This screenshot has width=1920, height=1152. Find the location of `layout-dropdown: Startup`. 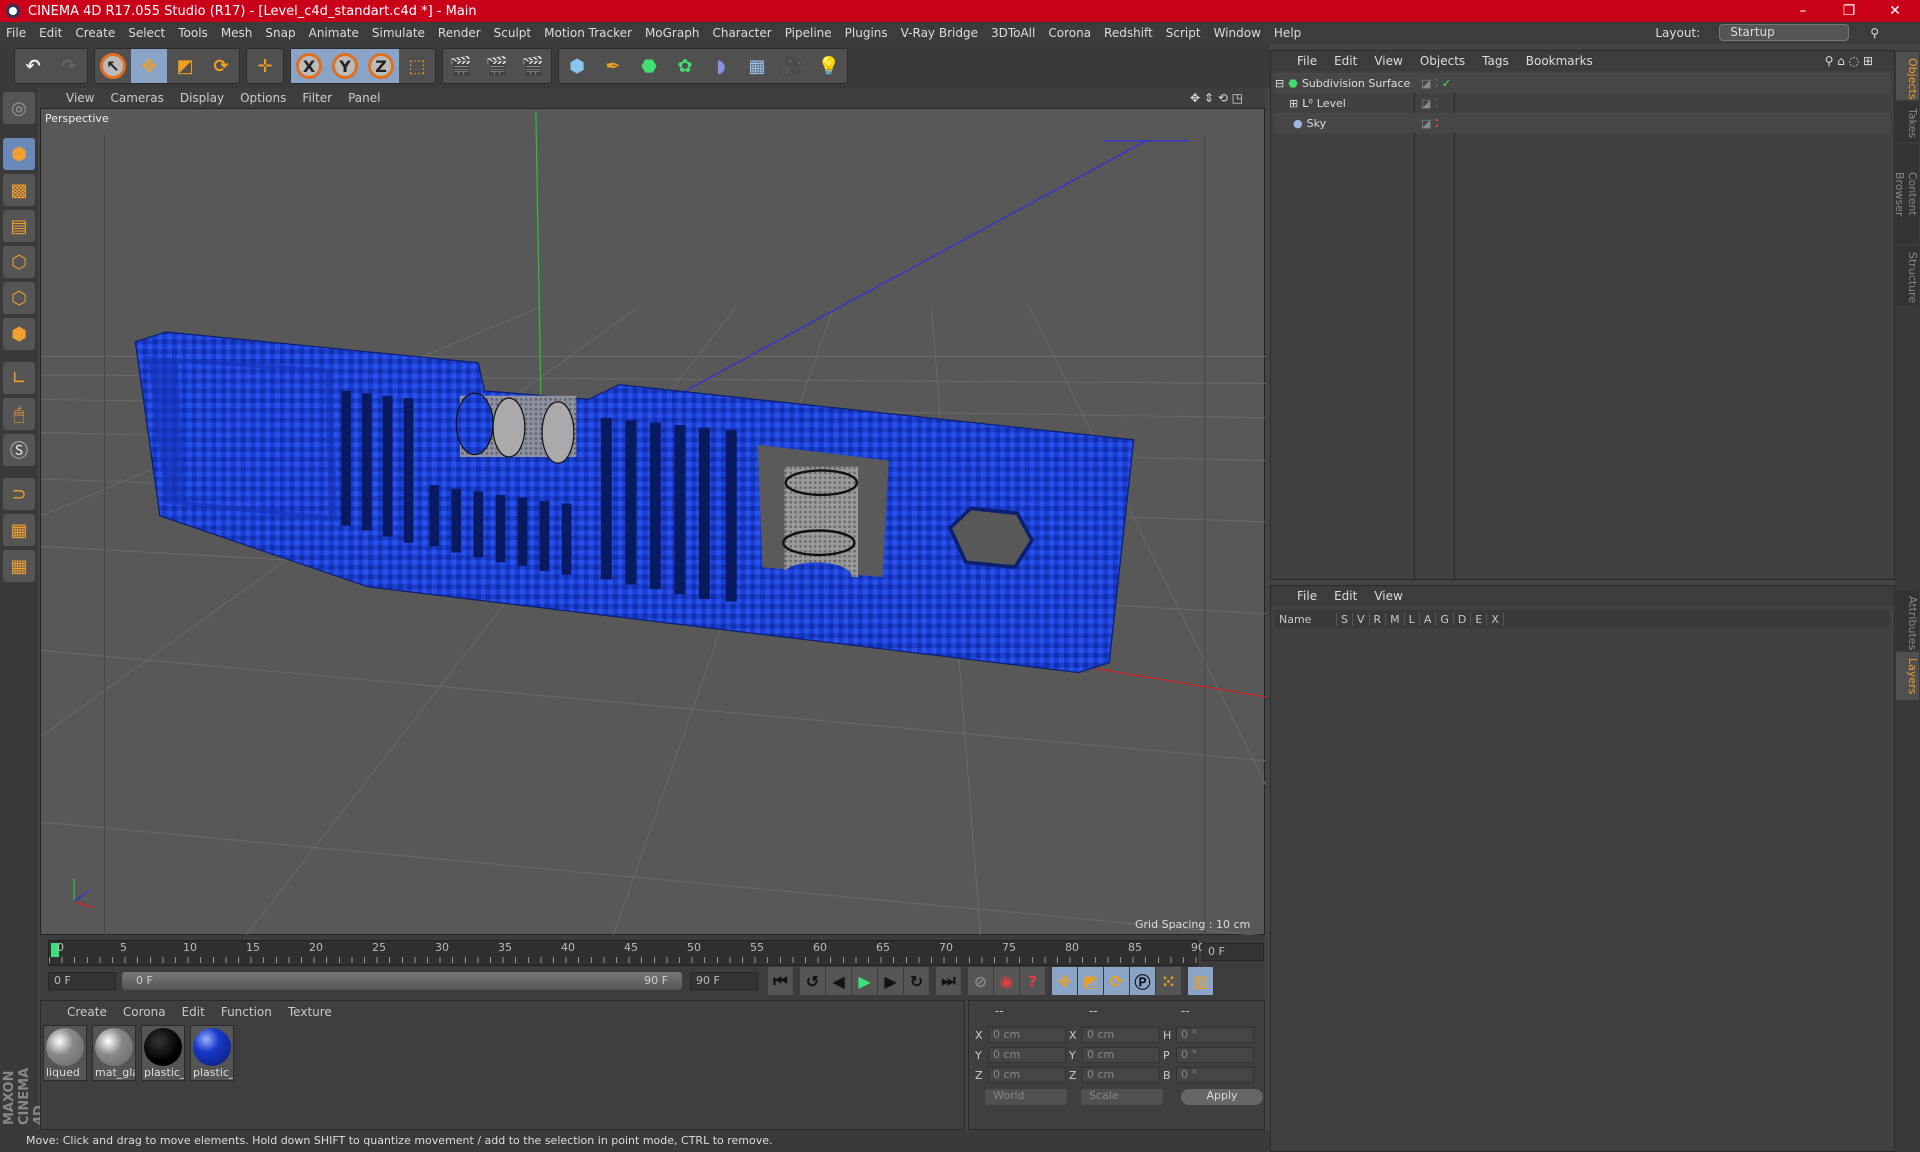

layout-dropdown: Startup is located at coordinates (1784, 32).